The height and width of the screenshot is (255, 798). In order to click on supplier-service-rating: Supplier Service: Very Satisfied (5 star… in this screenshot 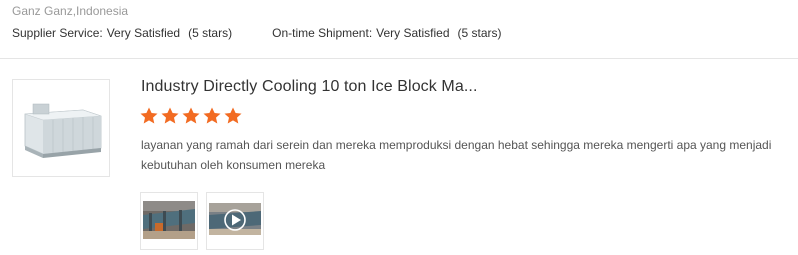, I will do `click(122, 33)`.